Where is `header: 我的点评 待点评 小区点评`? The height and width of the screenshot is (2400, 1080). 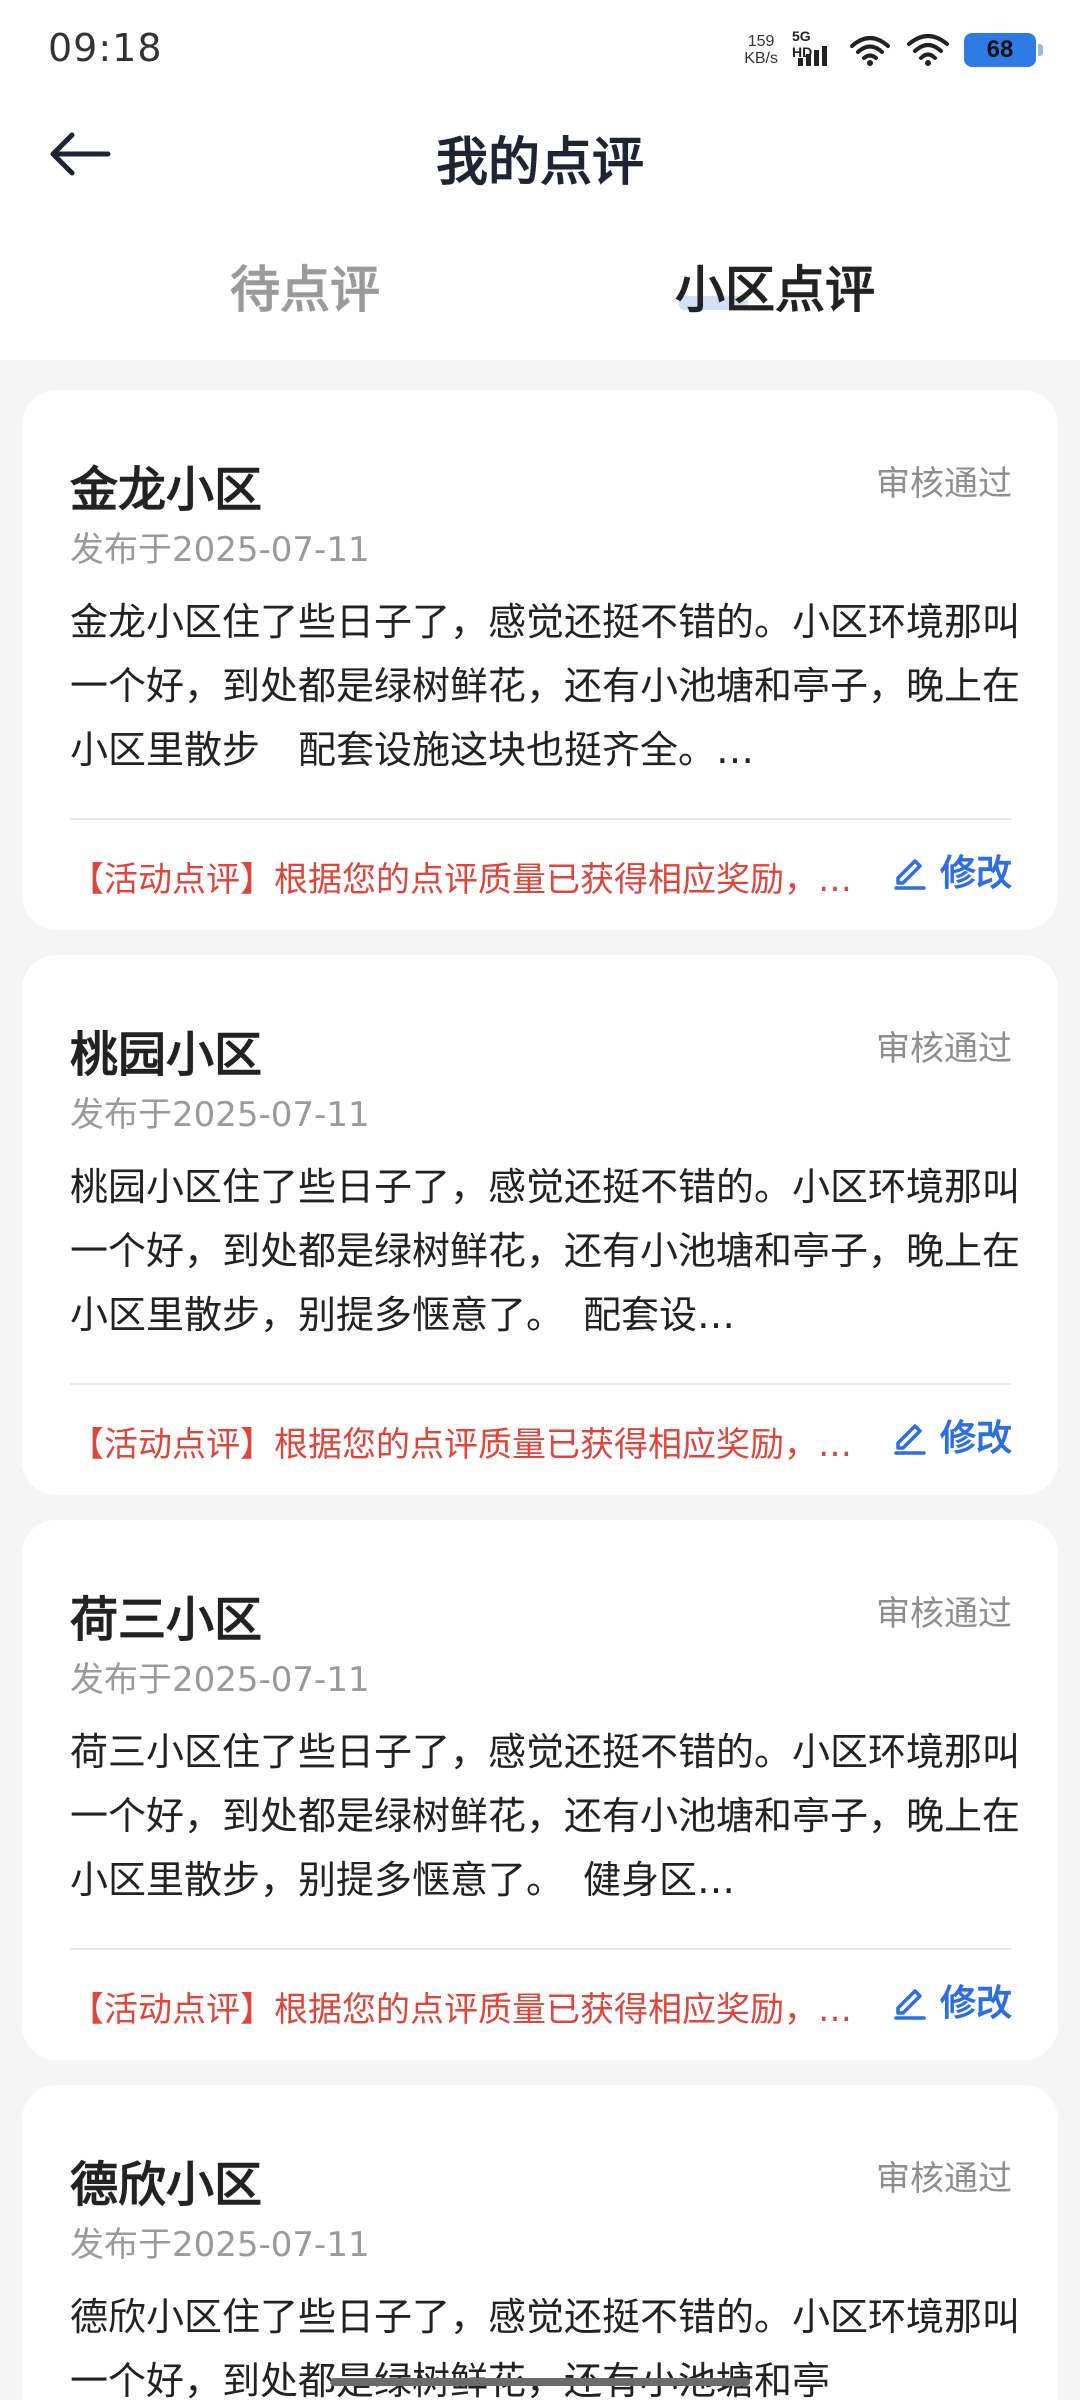 header: 我的点评 待点评 小区点评 is located at coordinates (540, 228).